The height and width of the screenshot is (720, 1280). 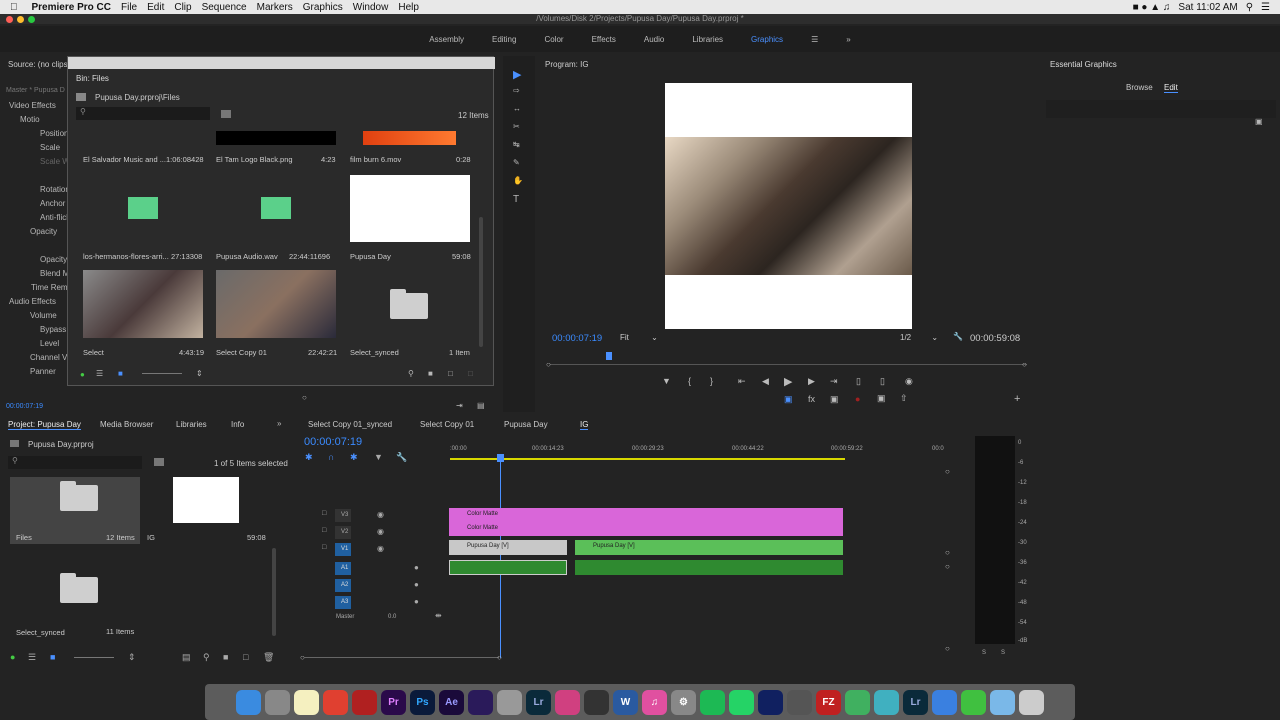 I want to click on playhead-marker, so click(x=609, y=356).